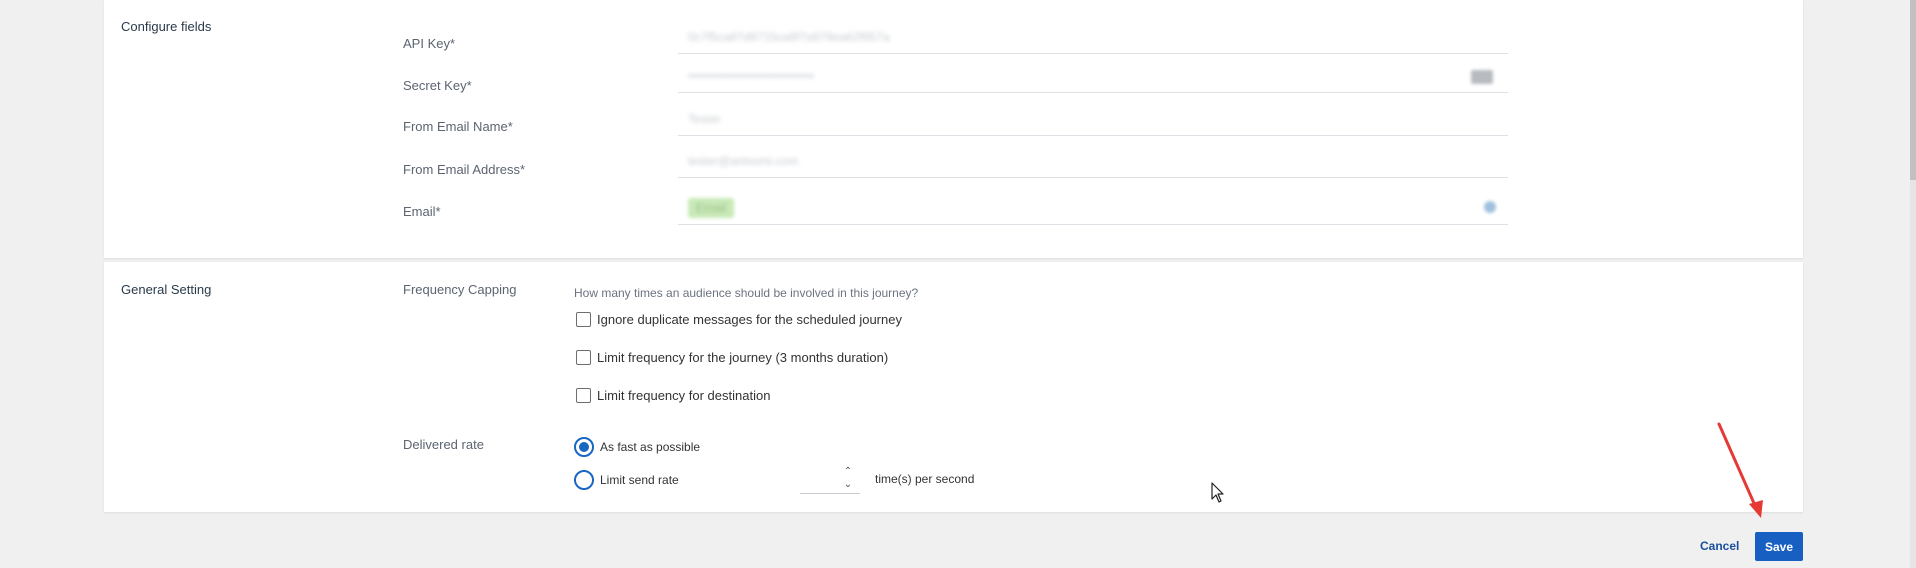  What do you see at coordinates (1093, 121) in the screenshot?
I see `from-email-name-input: Tester` at bounding box center [1093, 121].